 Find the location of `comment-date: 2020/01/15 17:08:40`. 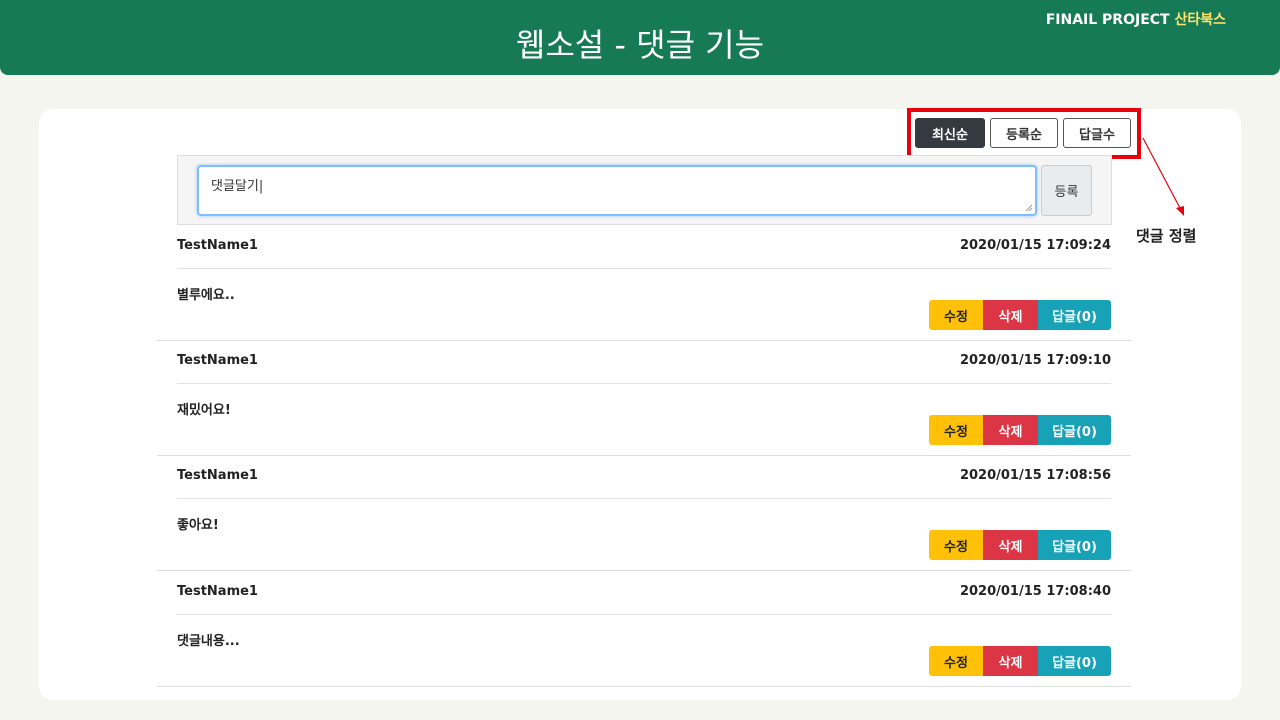

comment-date: 2020/01/15 17:08:40 is located at coordinates (1035, 591).